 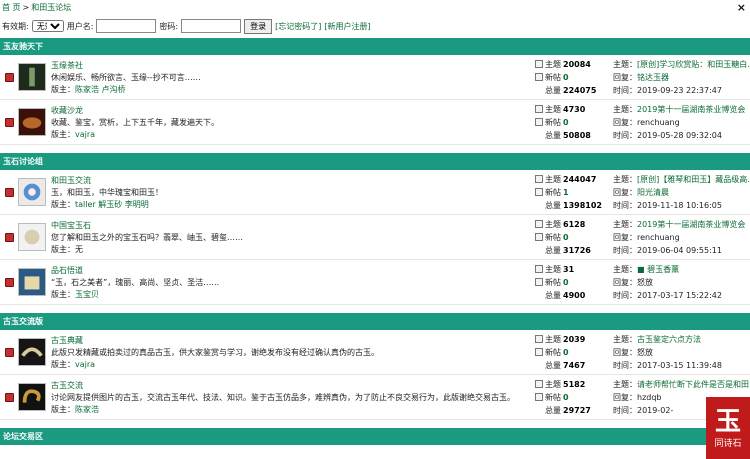 I want to click on last-reply-user: hzdqb, so click(x=649, y=397).